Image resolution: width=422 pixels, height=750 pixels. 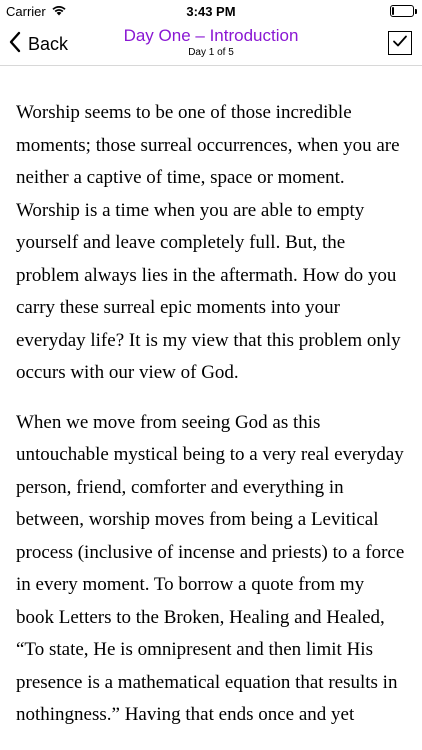 What do you see at coordinates (15, 44) in the screenshot?
I see `chevron-left-icon` at bounding box center [15, 44].